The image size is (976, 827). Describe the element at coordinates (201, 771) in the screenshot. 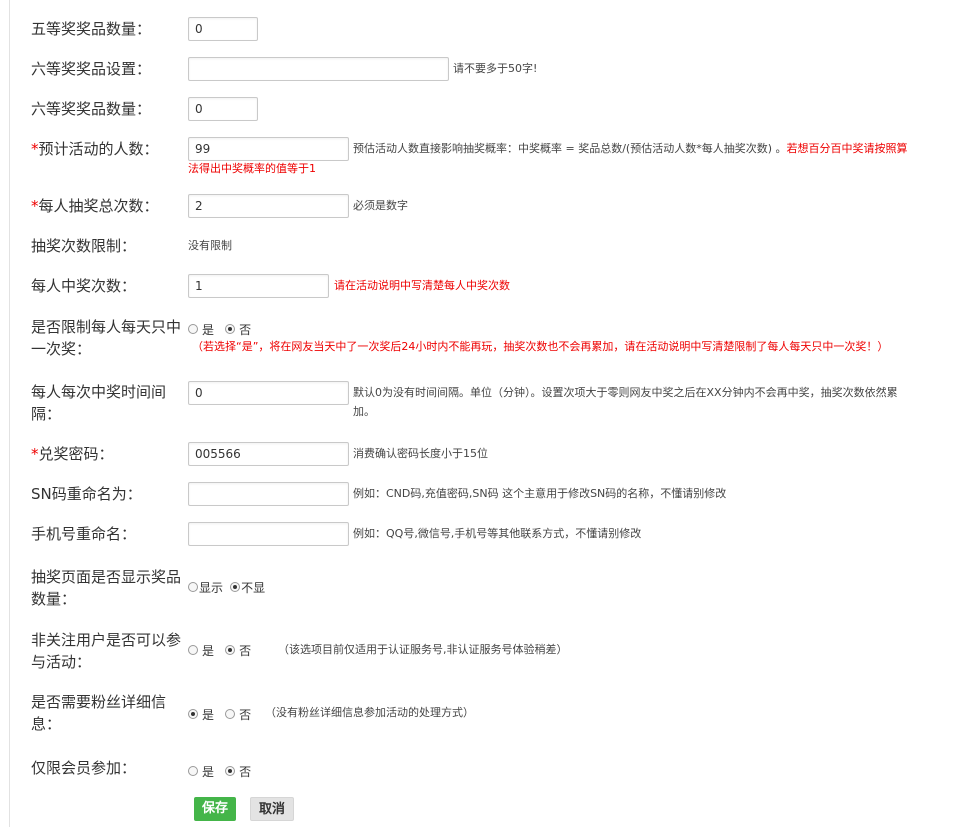

I see `members-only-yes-option: 是` at that location.